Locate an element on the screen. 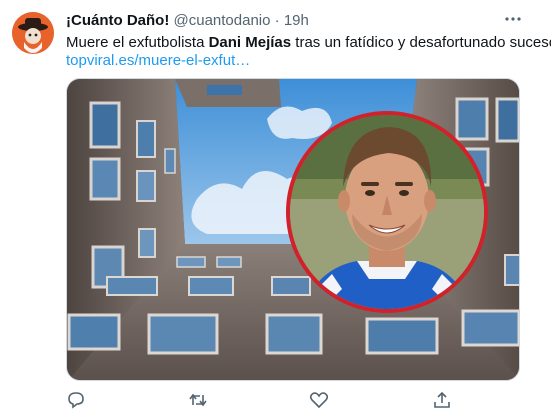 The width and height of the screenshot is (551, 419). avatar-icon is located at coordinates (33, 33).